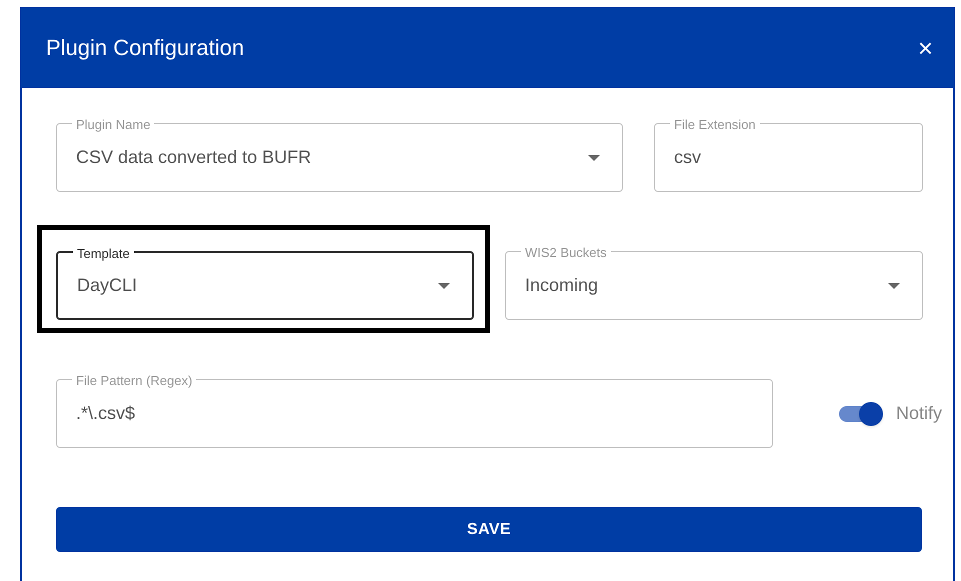 This screenshot has height=581, width=961. I want to click on close-button: ×, so click(925, 47).